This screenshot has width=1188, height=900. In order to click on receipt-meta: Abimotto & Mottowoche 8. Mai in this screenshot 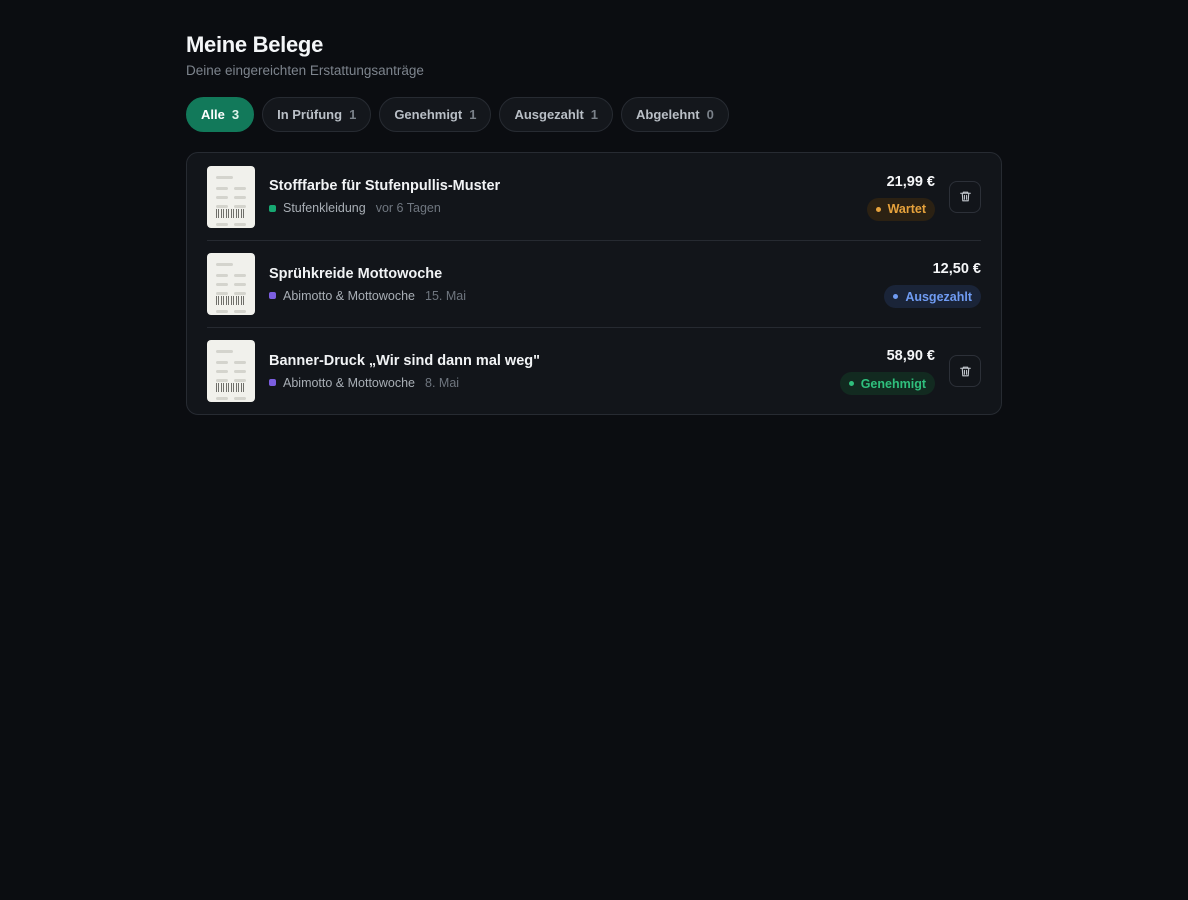, I will do `click(554, 383)`.